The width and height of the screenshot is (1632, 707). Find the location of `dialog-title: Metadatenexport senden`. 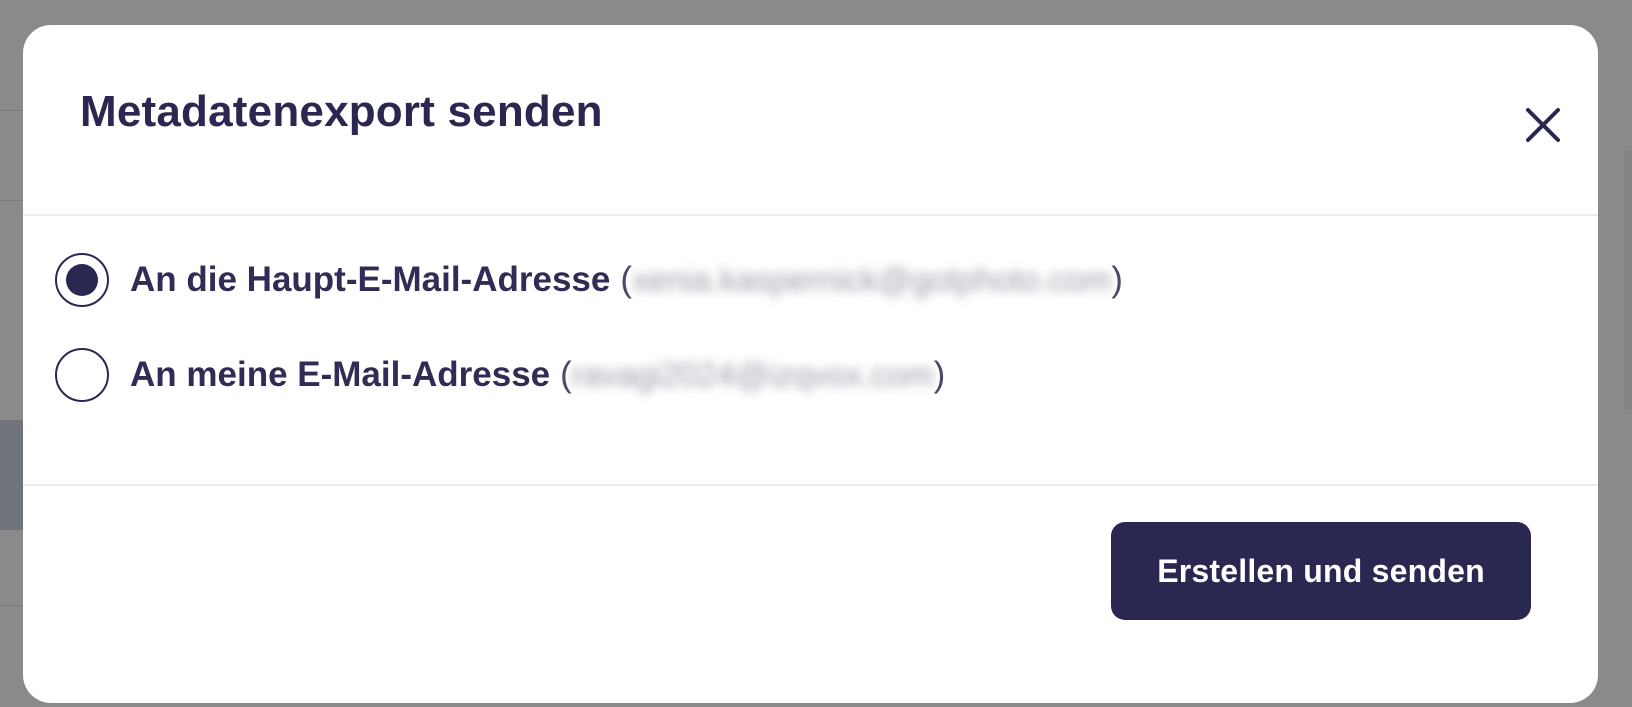

dialog-title: Metadatenexport senden is located at coordinates (341, 111).